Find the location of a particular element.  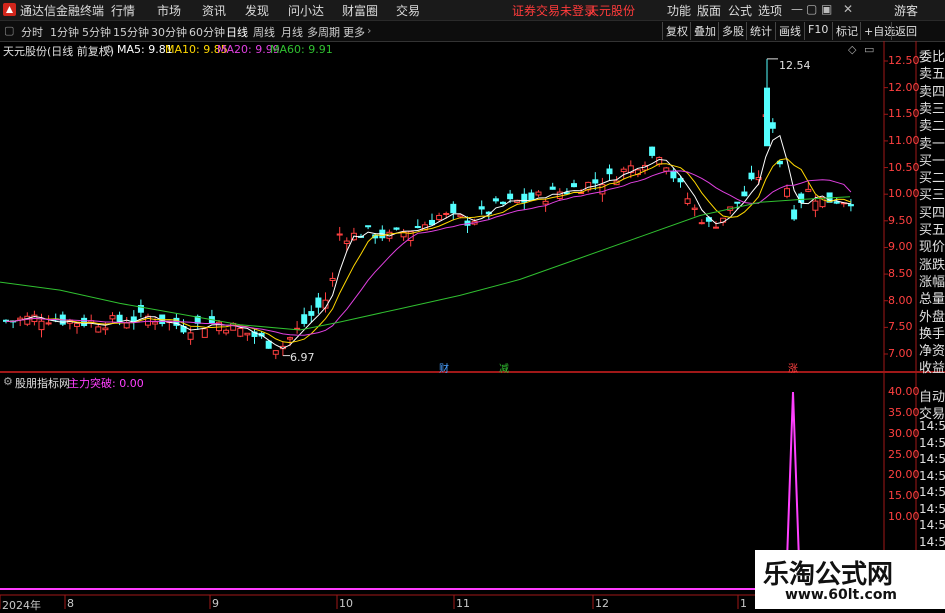

price-tick: 11.00 is located at coordinates (904, 140).